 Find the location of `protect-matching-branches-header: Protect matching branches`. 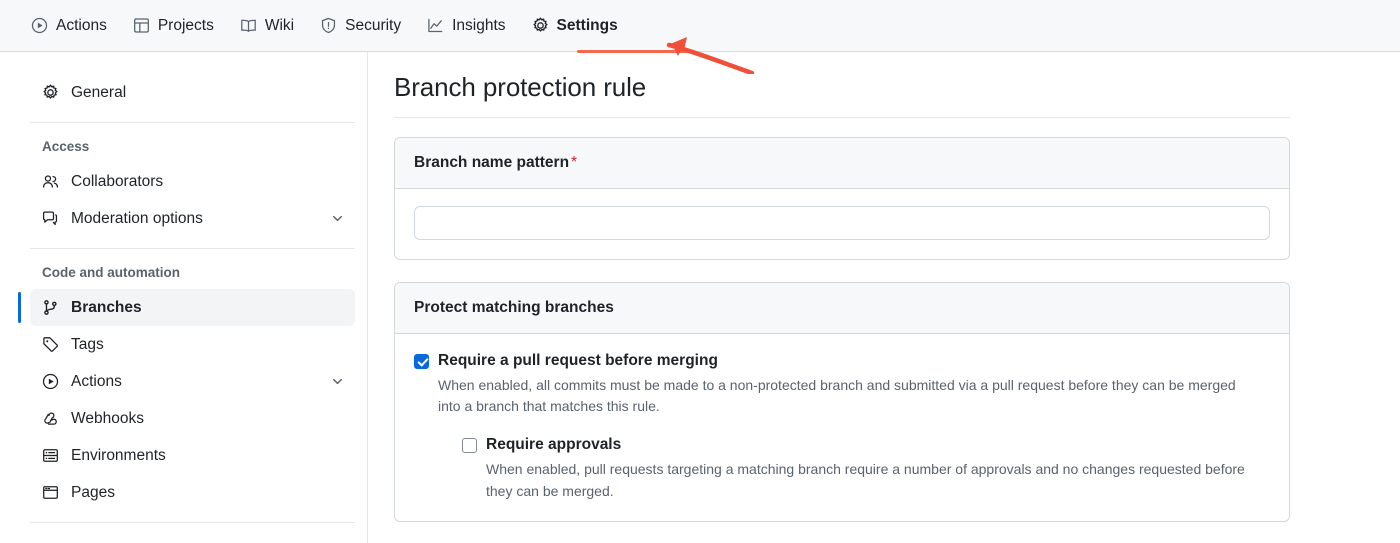

protect-matching-branches-header: Protect matching branches is located at coordinates (842, 308).